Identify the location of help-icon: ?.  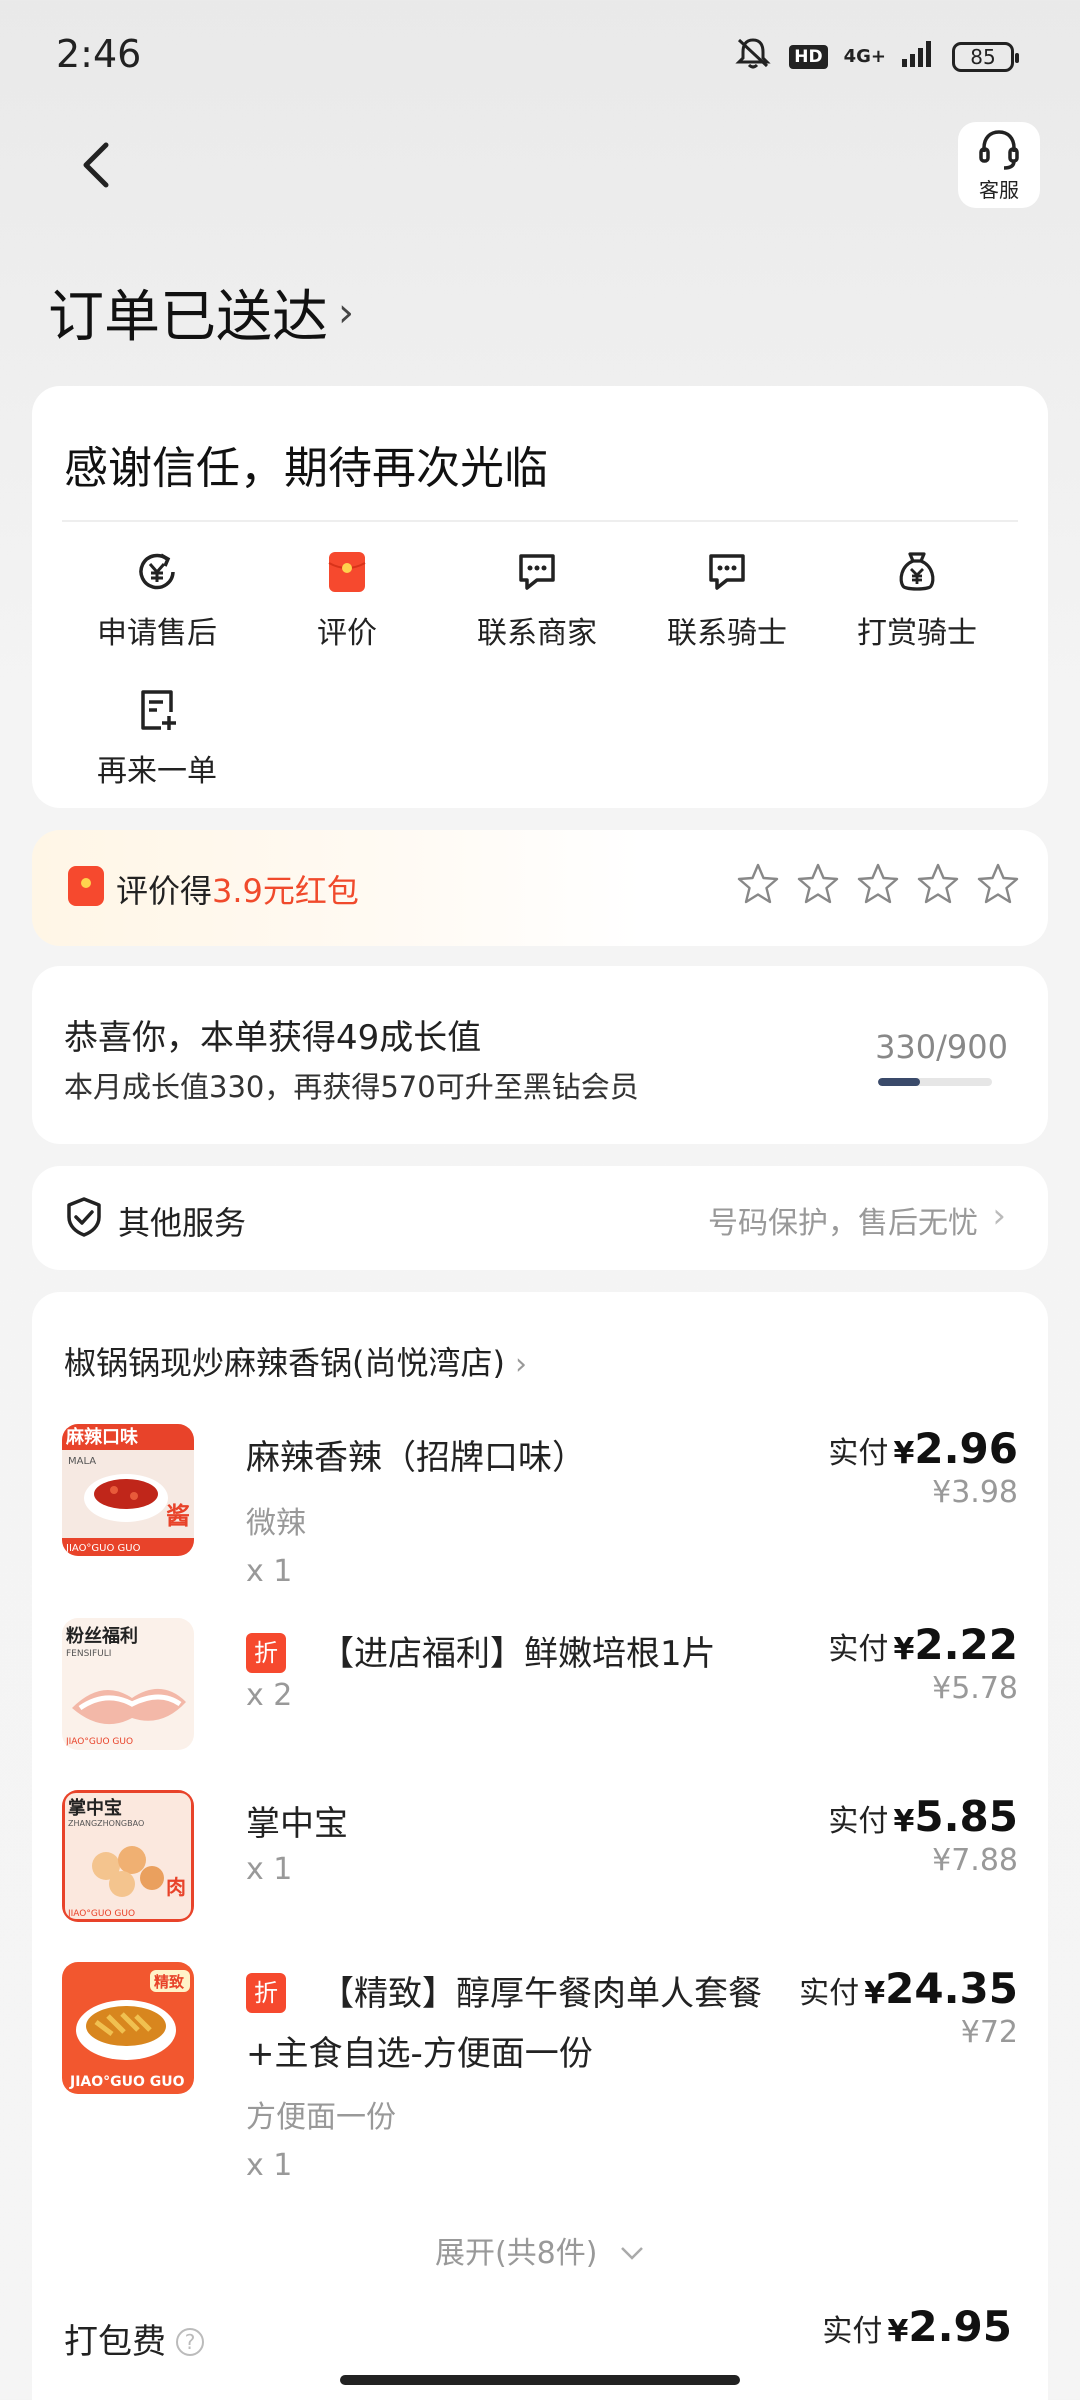
(190, 2342).